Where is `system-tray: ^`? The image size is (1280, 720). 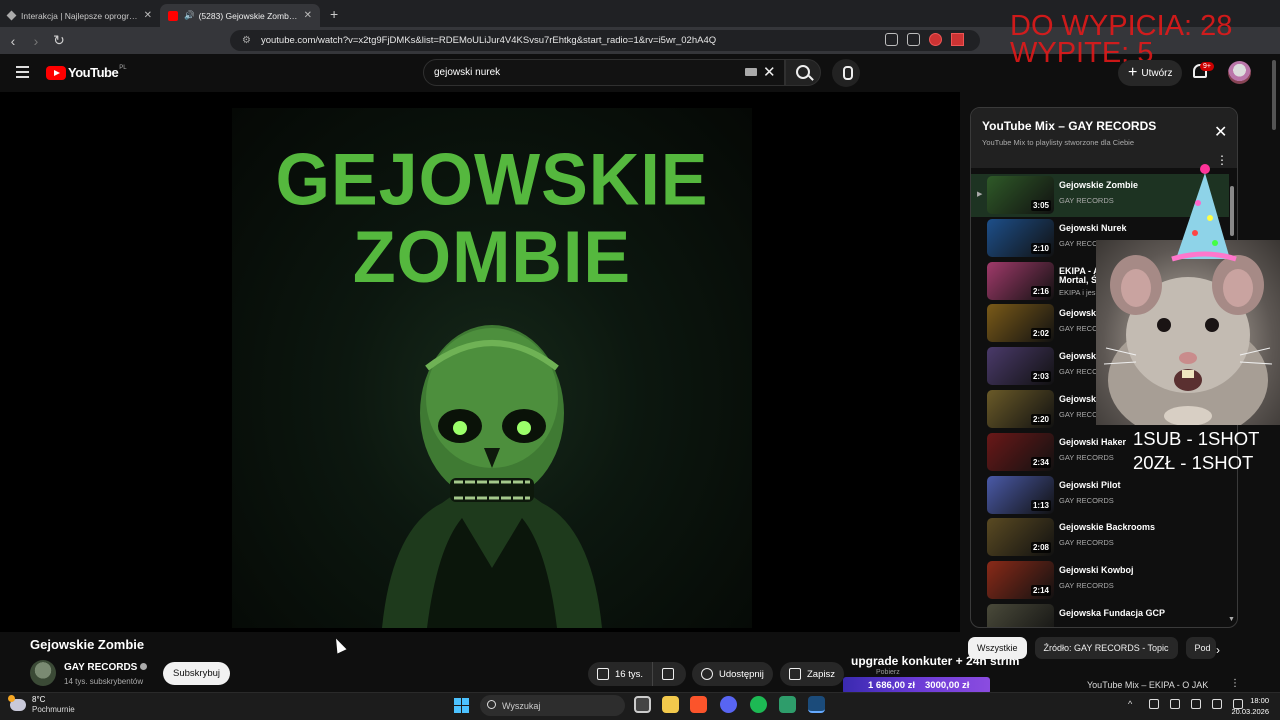
system-tray: ^ is located at coordinates (1185, 704).